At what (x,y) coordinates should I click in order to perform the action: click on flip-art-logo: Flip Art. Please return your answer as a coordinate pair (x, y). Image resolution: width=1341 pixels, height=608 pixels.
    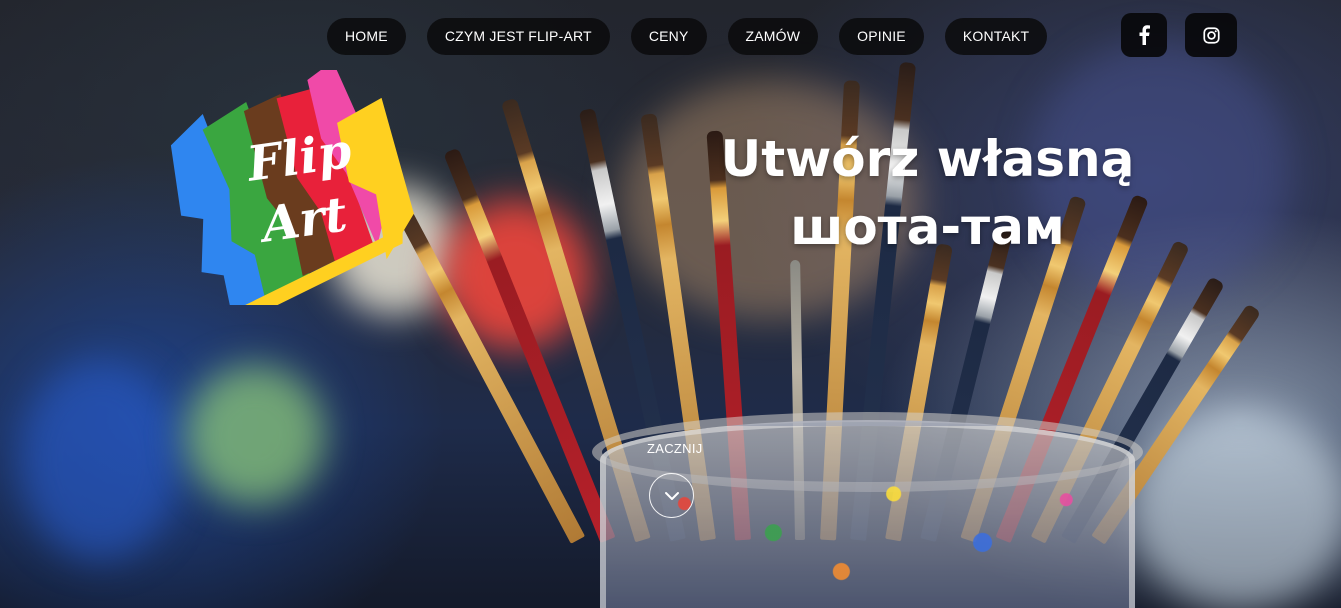
    Looking at the image, I should click on (292, 190).